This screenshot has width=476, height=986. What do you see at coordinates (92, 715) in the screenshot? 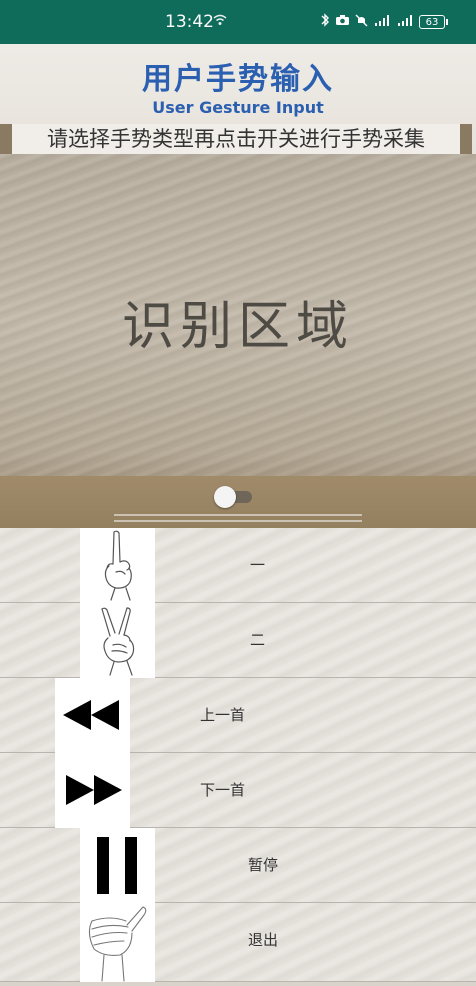
I see `rewind-icon` at bounding box center [92, 715].